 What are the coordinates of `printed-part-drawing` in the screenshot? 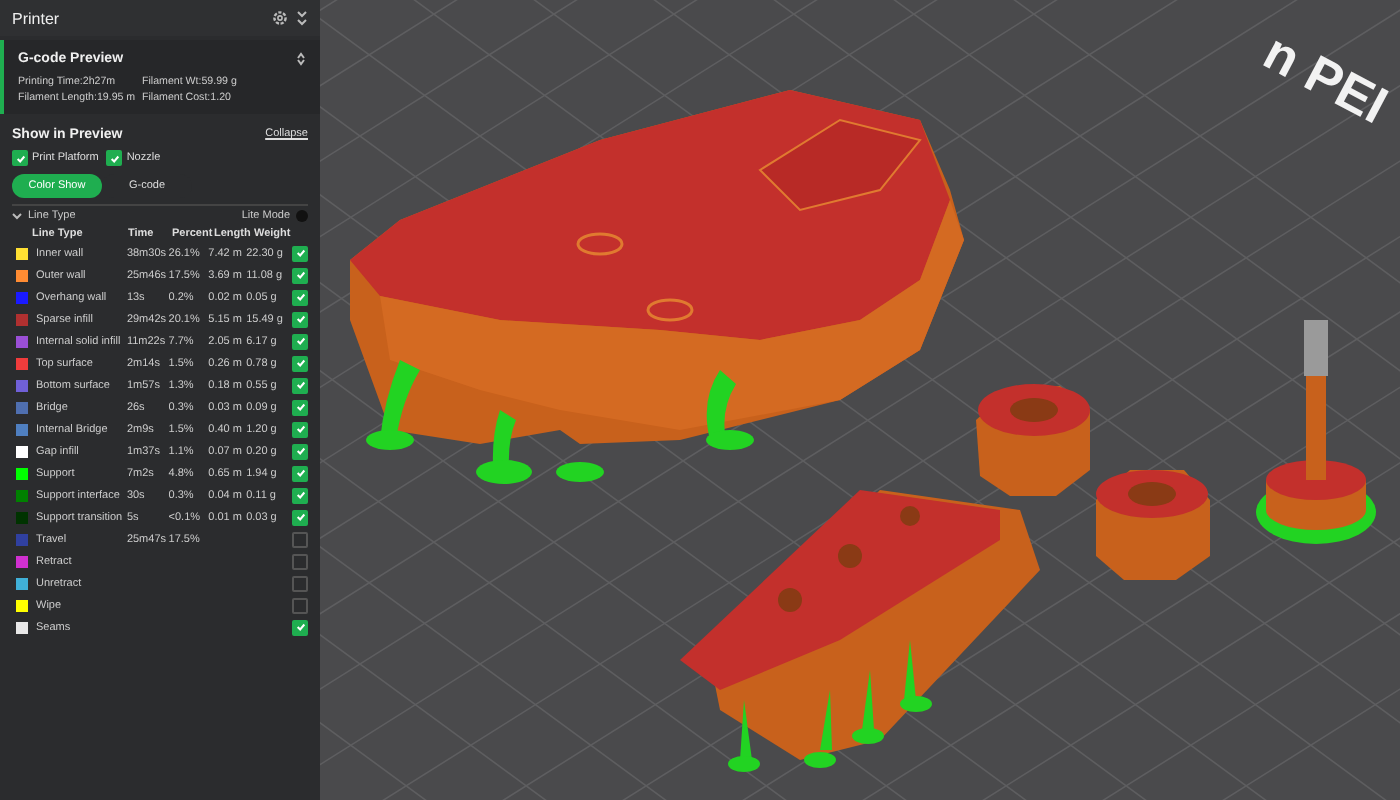 It's located at (860, 631).